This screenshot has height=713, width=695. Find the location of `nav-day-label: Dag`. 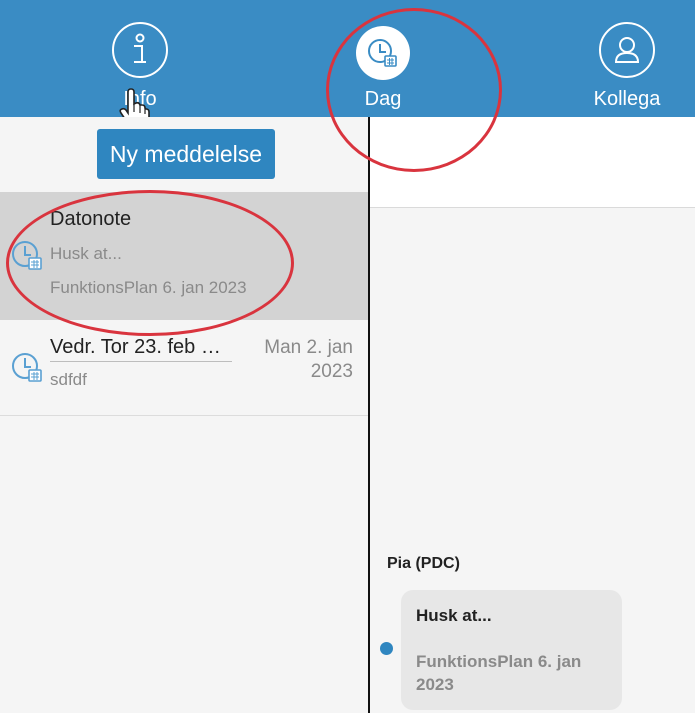

nav-day-label: Dag is located at coordinates (383, 99).